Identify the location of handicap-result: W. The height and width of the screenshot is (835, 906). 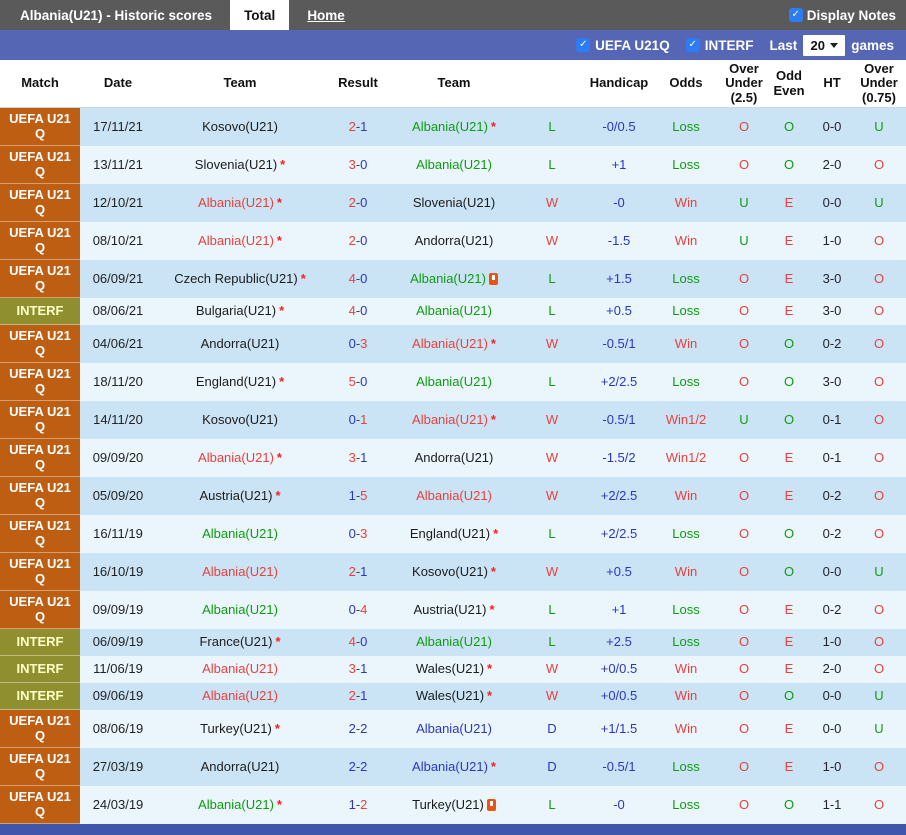
(552, 571).